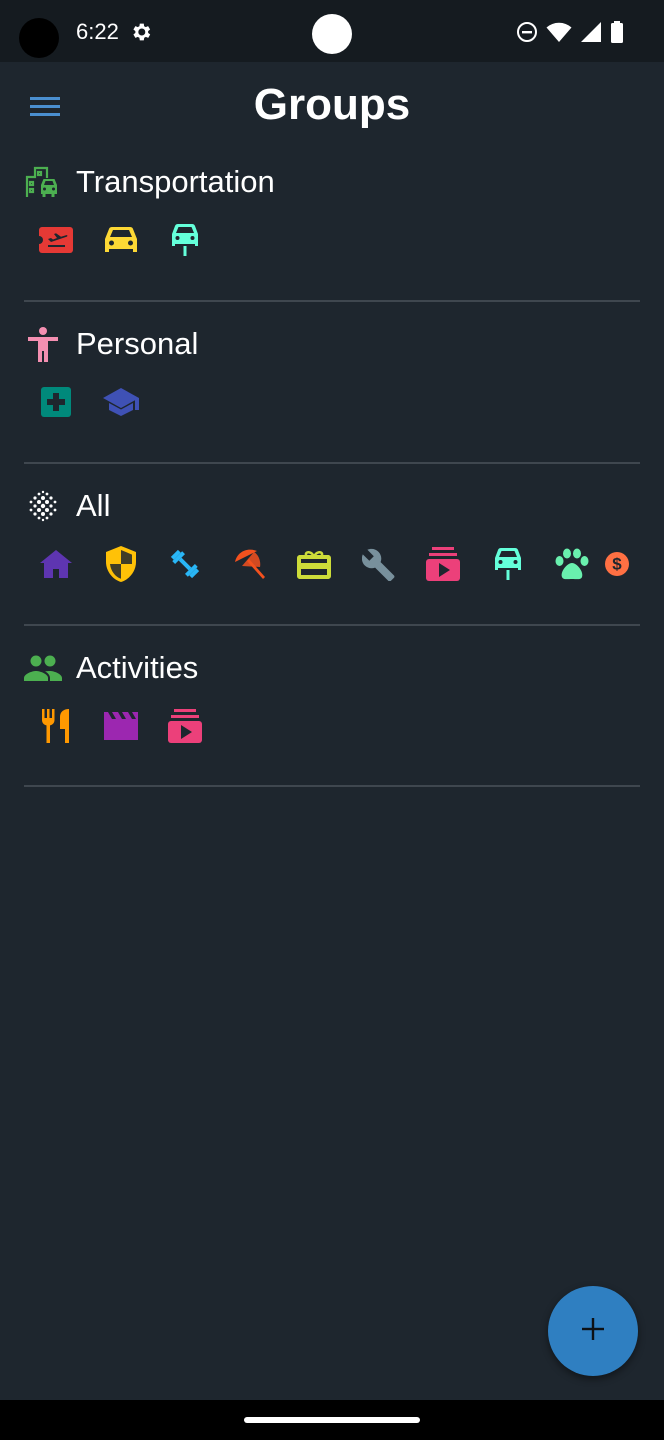  What do you see at coordinates (379, 564) in the screenshot?
I see `wrench-icon` at bounding box center [379, 564].